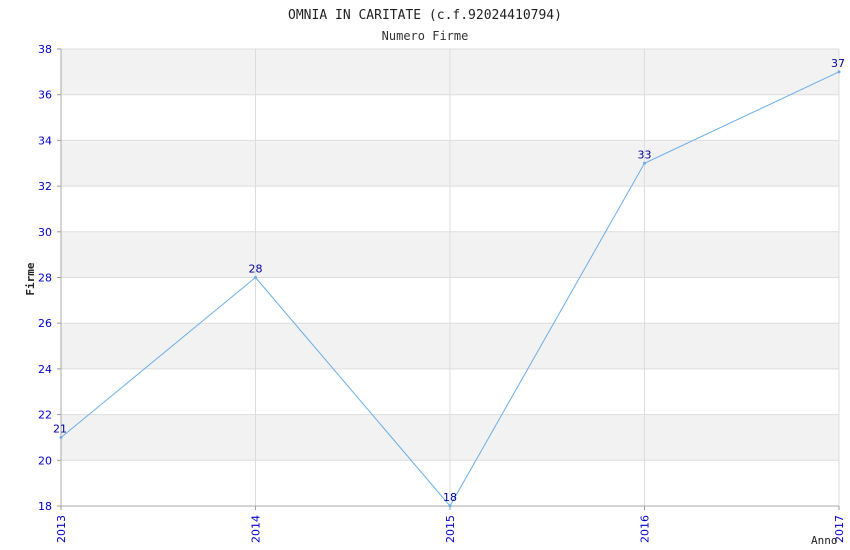 The width and height of the screenshot is (850, 550). What do you see at coordinates (45, 95) in the screenshot?
I see `y-tick-label: 36` at bounding box center [45, 95].